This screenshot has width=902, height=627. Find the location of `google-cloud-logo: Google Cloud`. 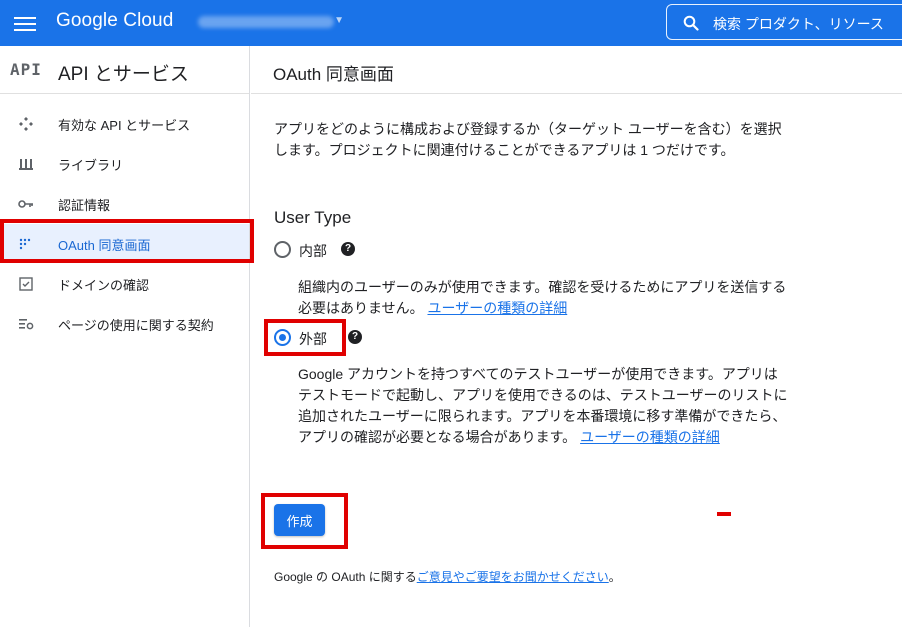

google-cloud-logo: Google Cloud is located at coordinates (114, 21).